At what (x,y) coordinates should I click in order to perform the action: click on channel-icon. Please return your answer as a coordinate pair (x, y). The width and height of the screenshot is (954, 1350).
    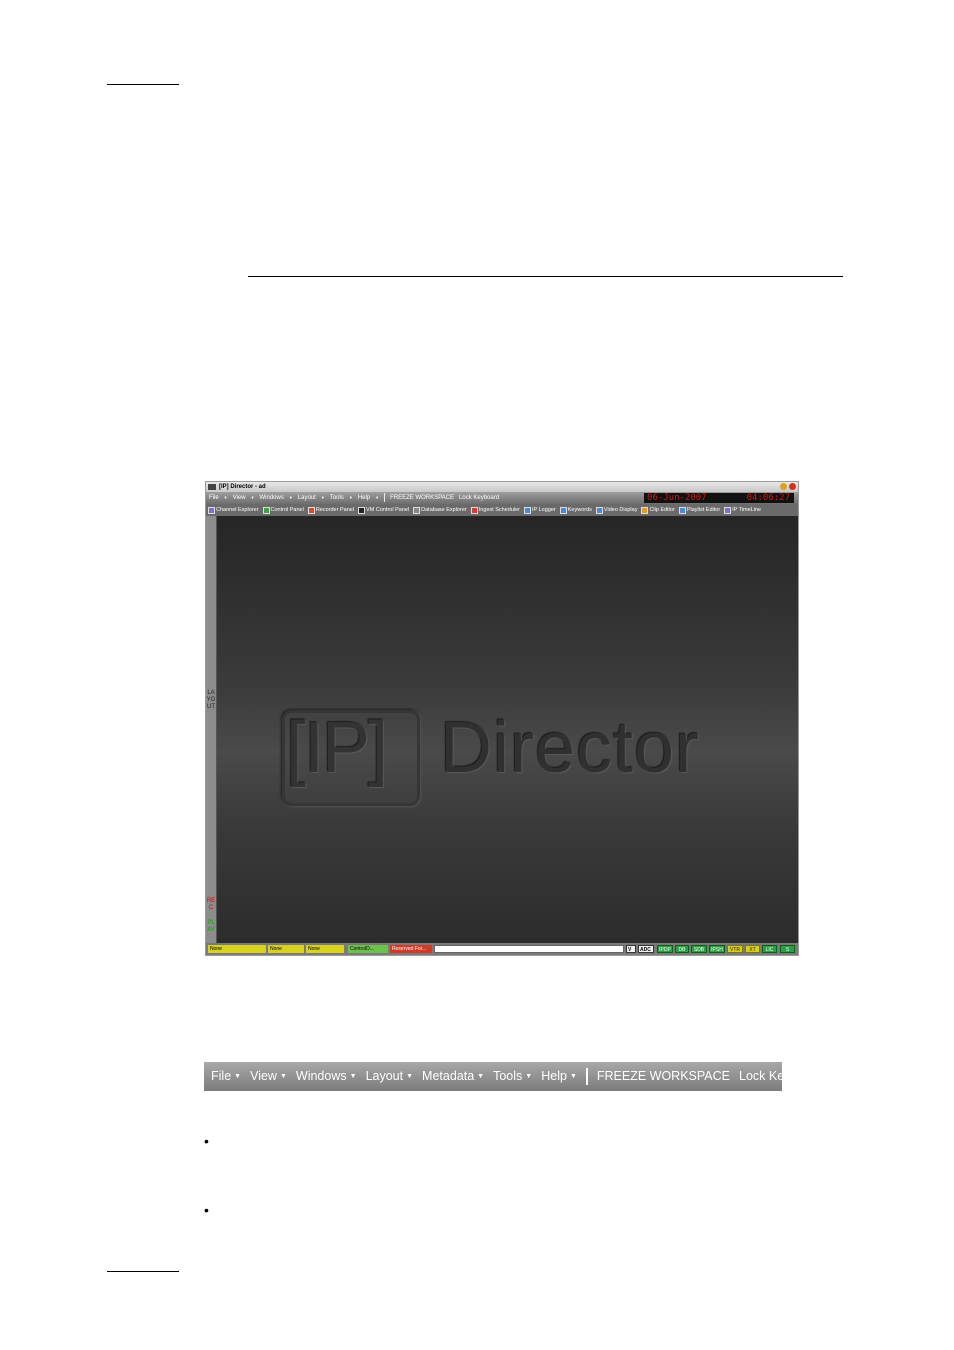
    Looking at the image, I should click on (211, 510).